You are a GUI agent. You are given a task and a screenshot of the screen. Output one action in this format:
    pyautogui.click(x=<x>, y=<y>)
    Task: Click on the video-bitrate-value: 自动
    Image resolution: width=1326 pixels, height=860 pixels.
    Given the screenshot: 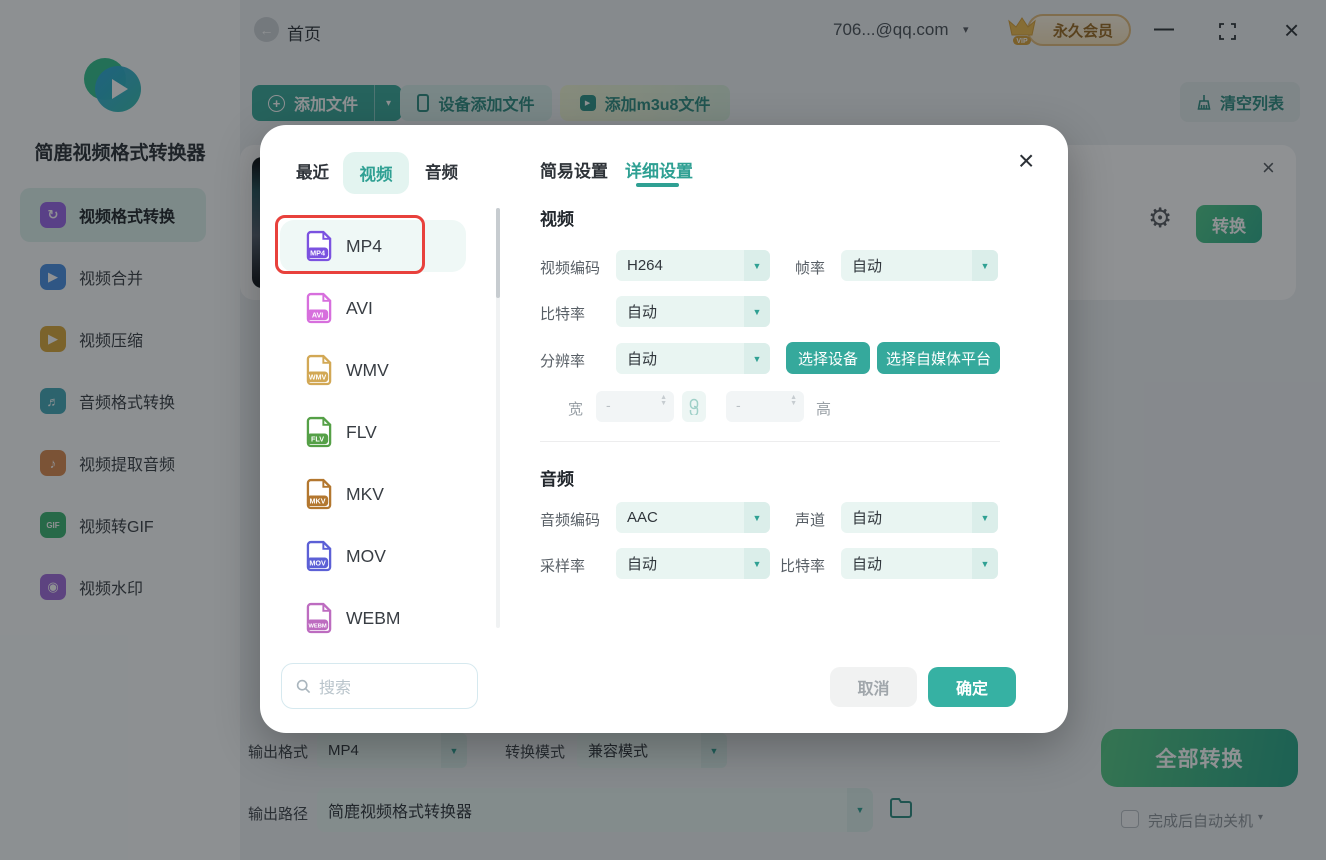 What is the action you would take?
    pyautogui.click(x=642, y=312)
    